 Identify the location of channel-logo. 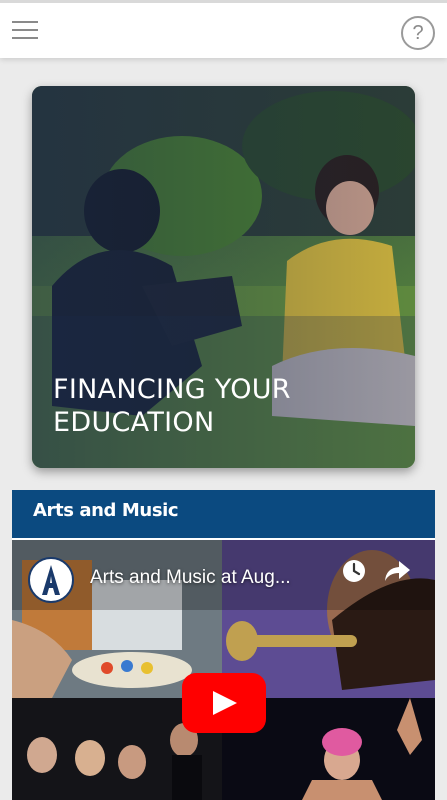
(51, 580).